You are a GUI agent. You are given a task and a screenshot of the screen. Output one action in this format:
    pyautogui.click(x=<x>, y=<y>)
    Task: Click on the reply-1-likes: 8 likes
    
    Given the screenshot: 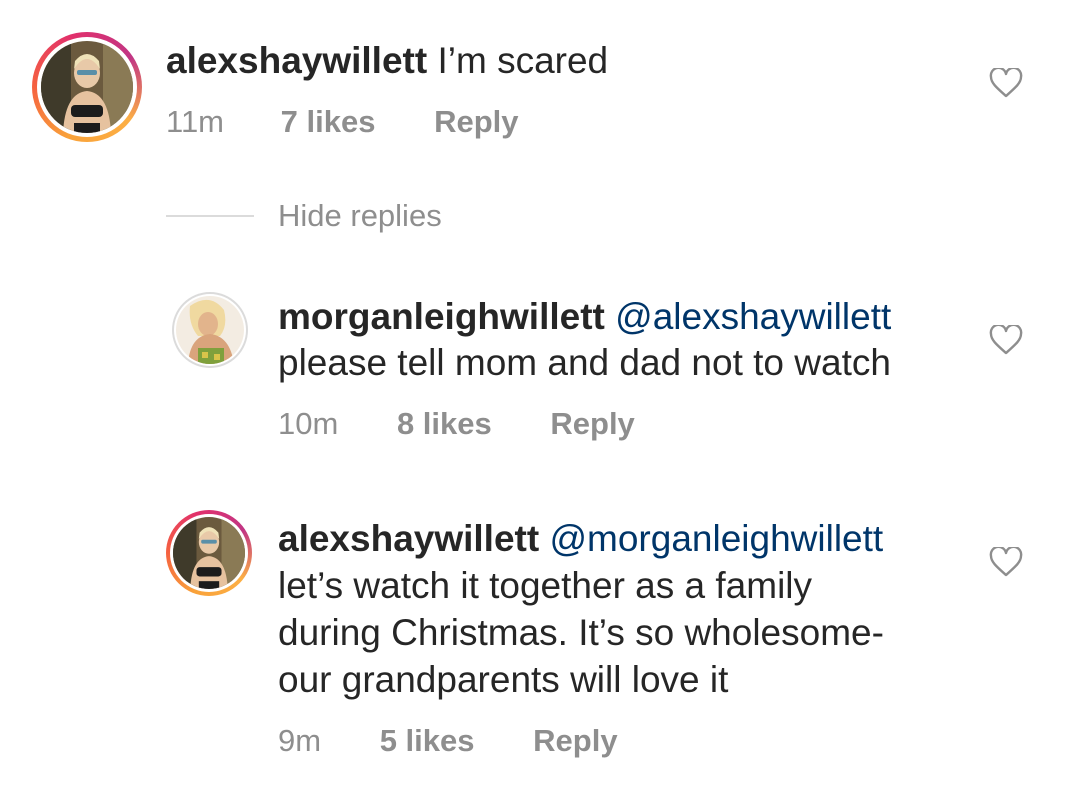 What is the action you would take?
    pyautogui.click(x=444, y=423)
    